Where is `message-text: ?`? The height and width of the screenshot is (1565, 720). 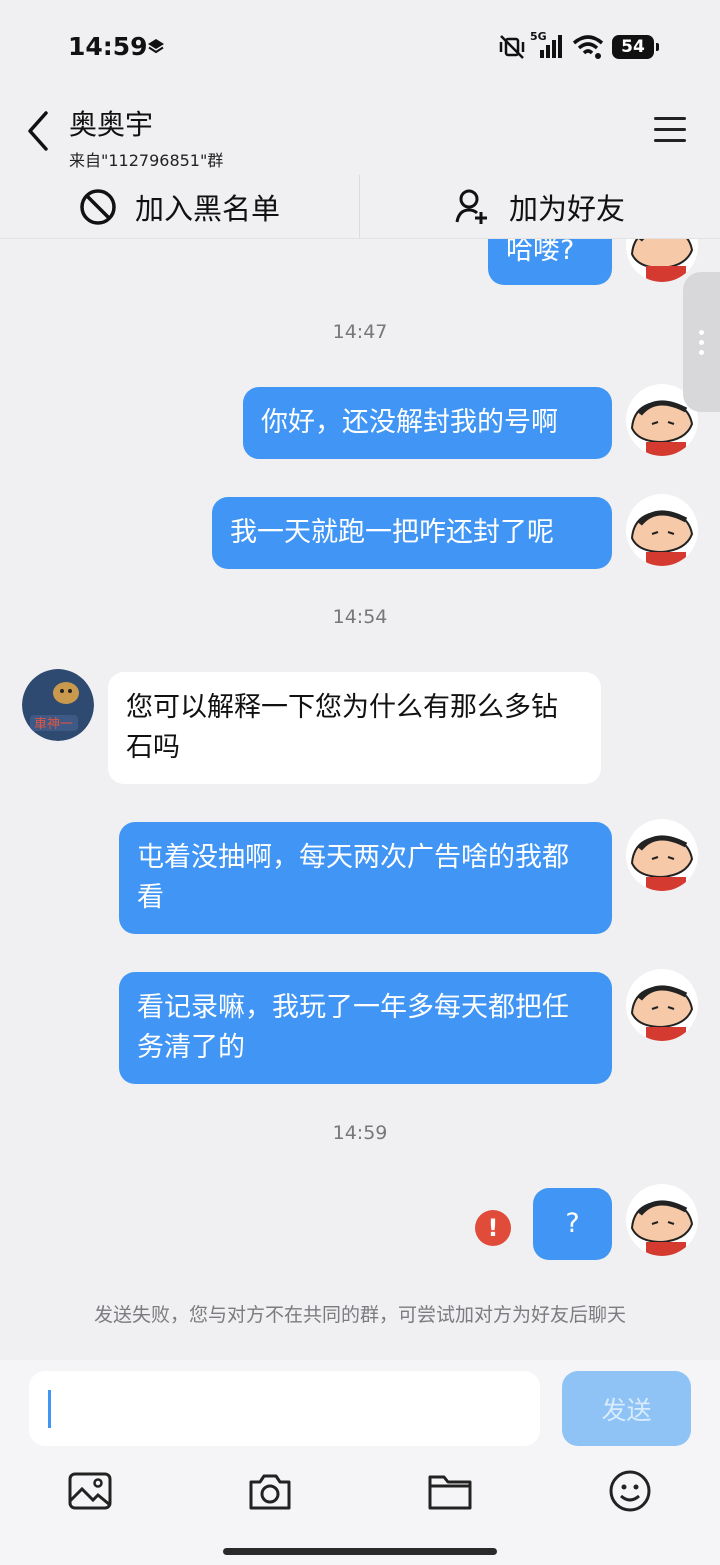 message-text: ? is located at coordinates (572, 1223).